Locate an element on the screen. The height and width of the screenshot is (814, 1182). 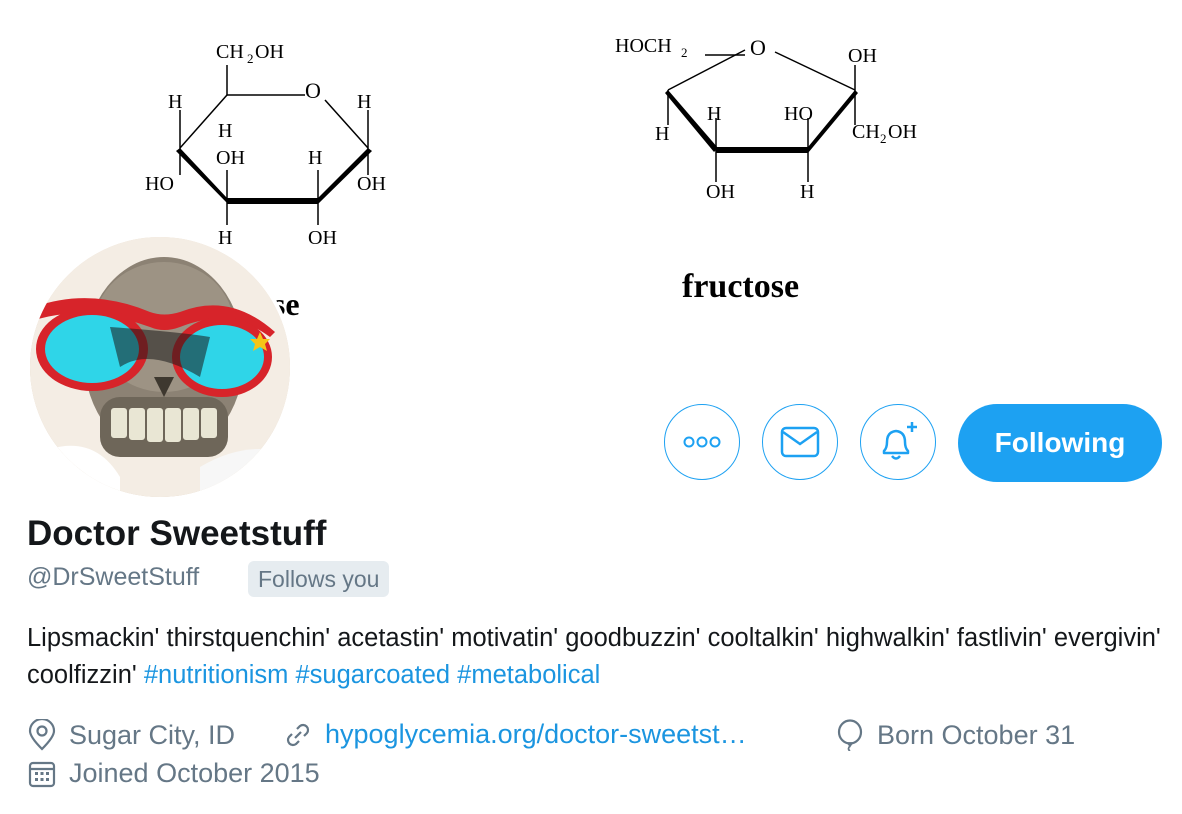
skull-avatar-image is located at coordinates (160, 367).